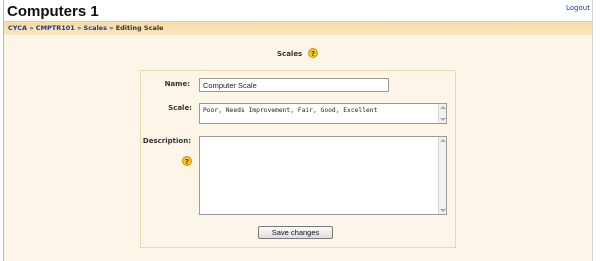 This screenshot has width=600, height=261. Describe the element at coordinates (298, 28) in the screenshot. I see `navigation-bar: CYCA » CMPTR101 » Scales » Editing Scale` at that location.